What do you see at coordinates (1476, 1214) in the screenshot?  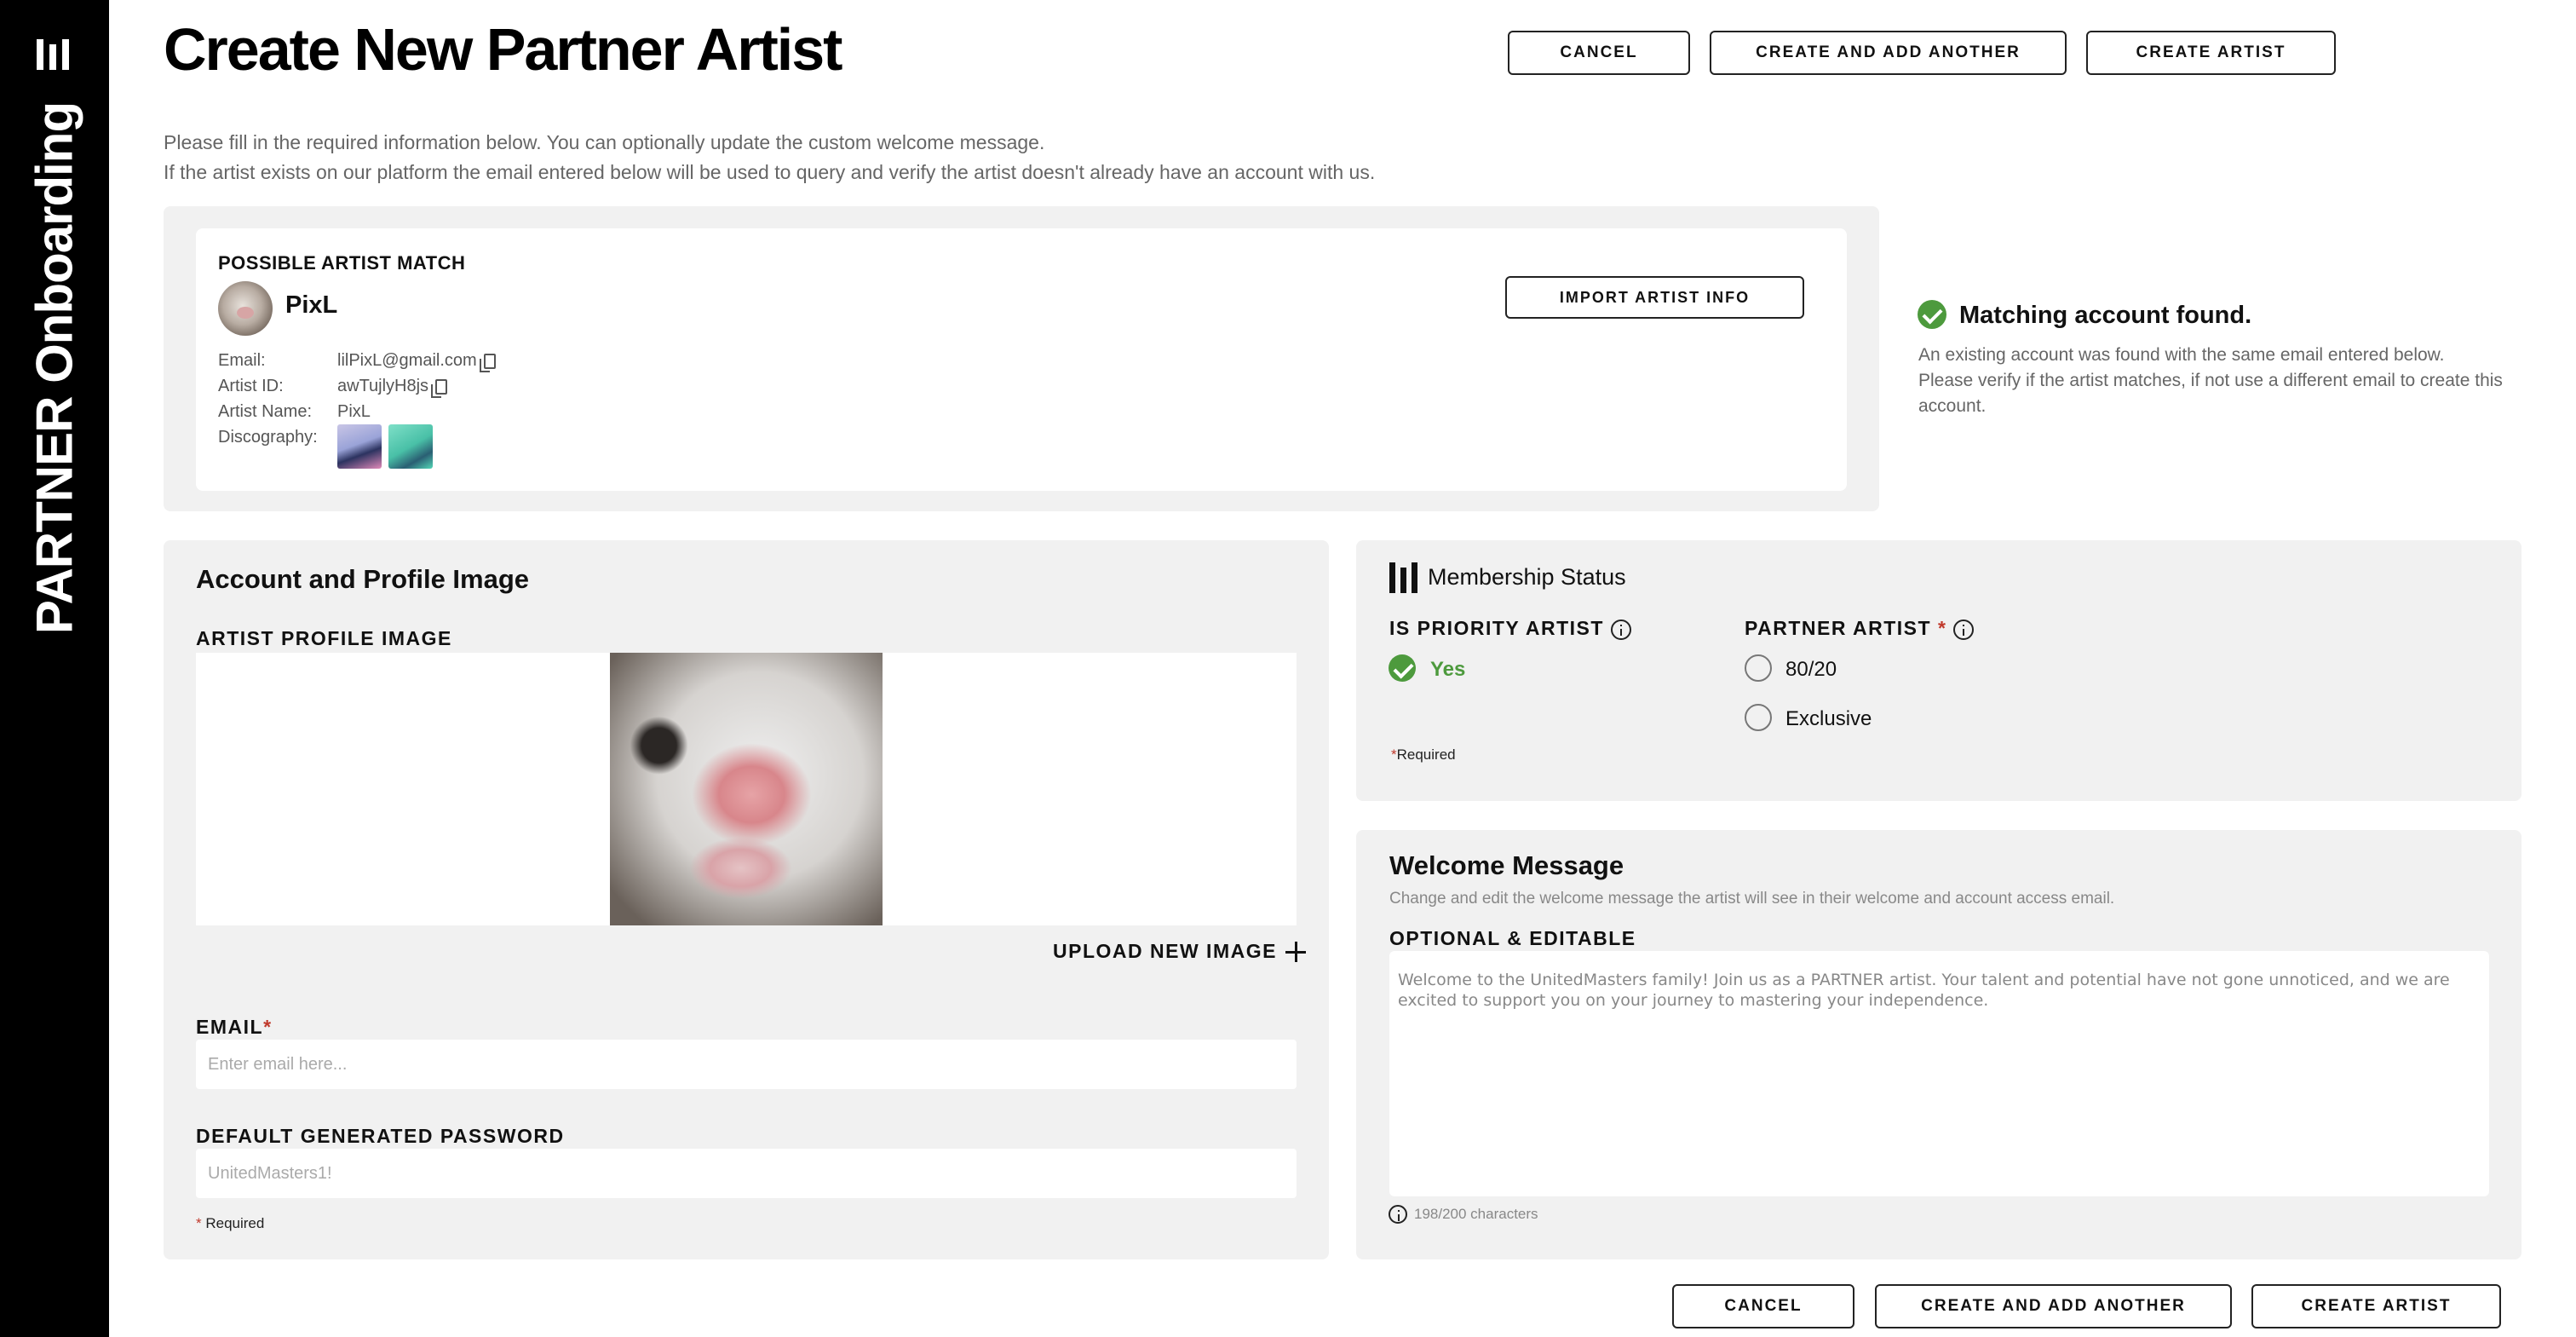 I see `char-count-text: 198/200 characters` at bounding box center [1476, 1214].